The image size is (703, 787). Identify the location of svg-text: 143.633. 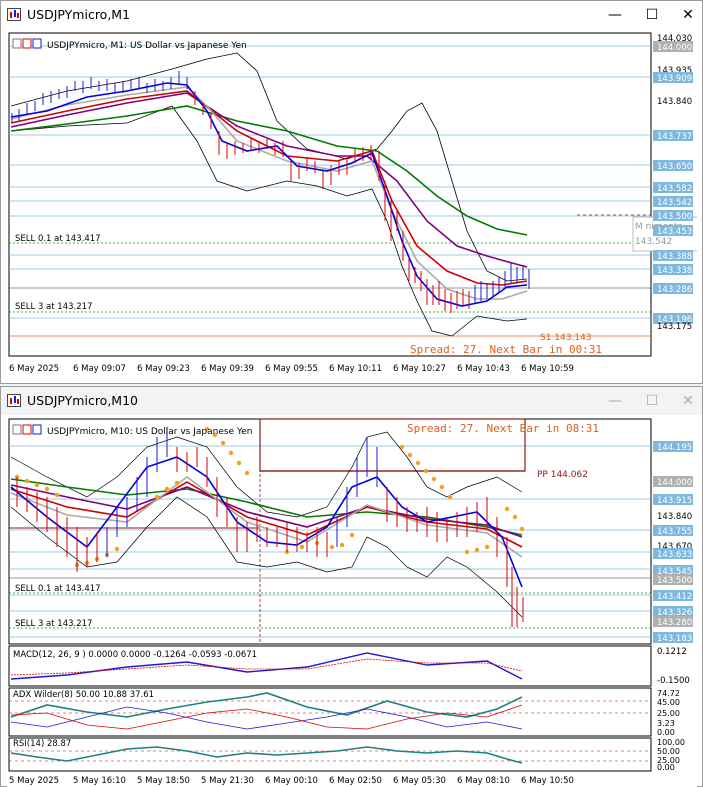
(674, 555).